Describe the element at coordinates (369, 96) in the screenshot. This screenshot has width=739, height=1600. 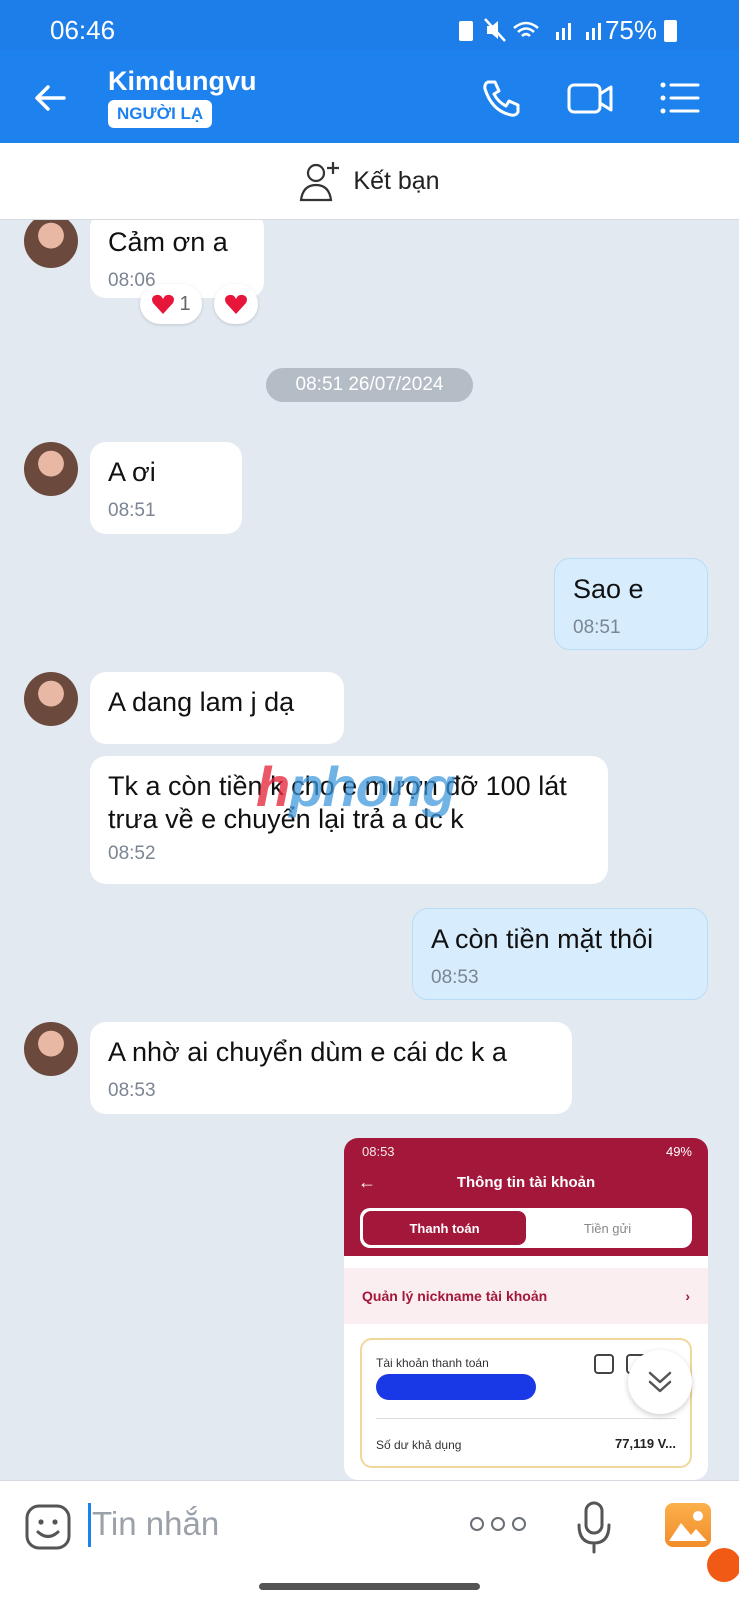
I see `chat-header: Kimdungvu NGƯỜI LẠ` at that location.